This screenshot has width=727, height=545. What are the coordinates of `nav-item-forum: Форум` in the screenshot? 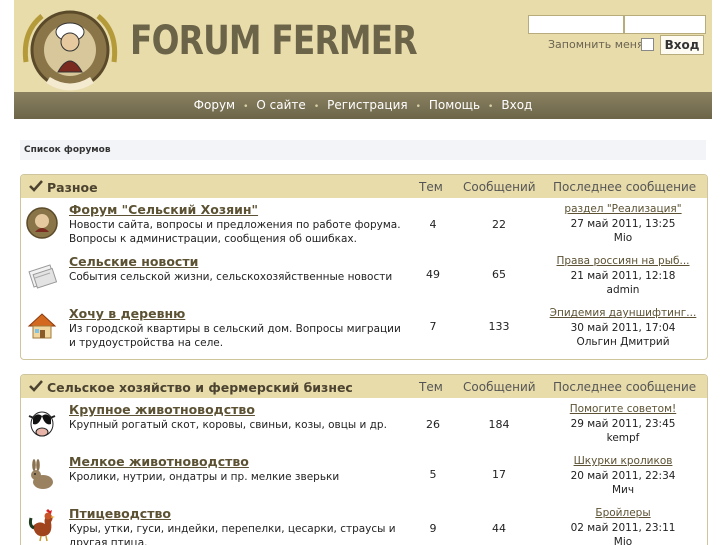 It's located at (214, 105).